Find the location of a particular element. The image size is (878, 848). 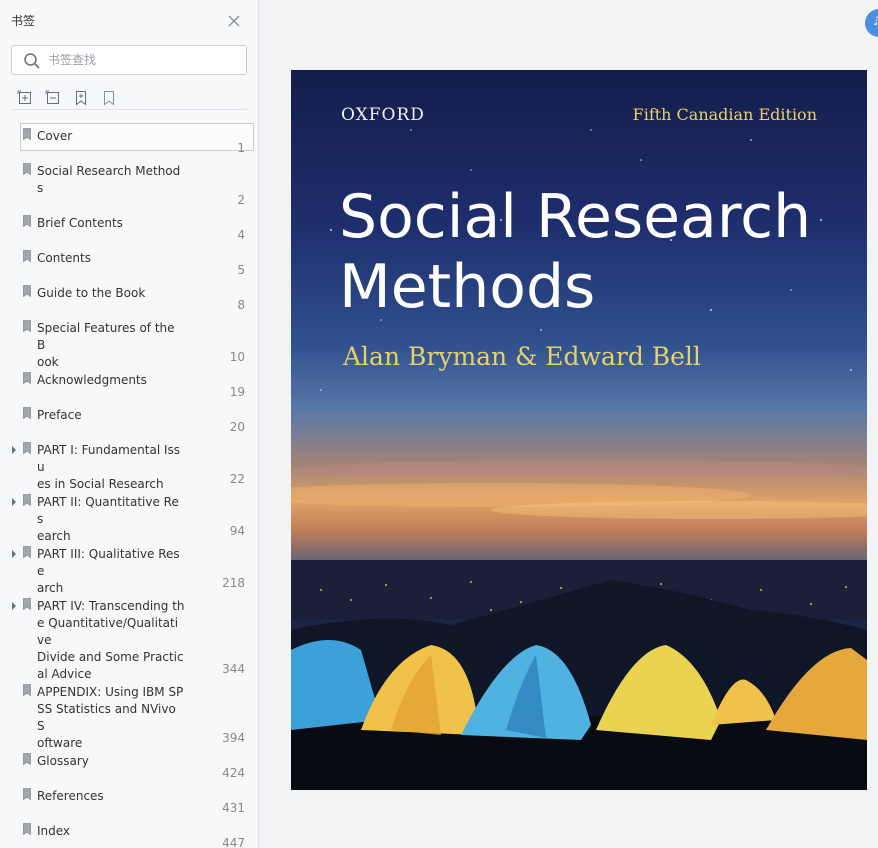

bookmark-page-number: 10 is located at coordinates (237, 357).